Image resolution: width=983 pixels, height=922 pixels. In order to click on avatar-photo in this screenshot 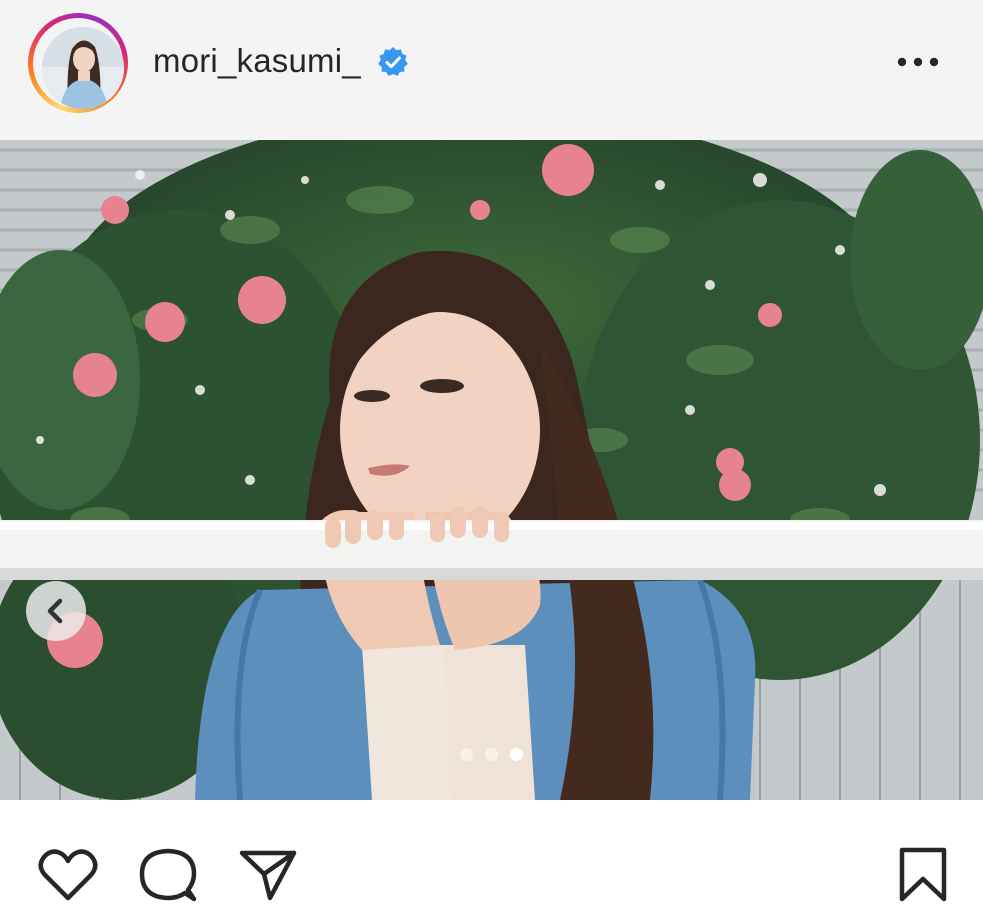, I will do `click(83, 68)`.